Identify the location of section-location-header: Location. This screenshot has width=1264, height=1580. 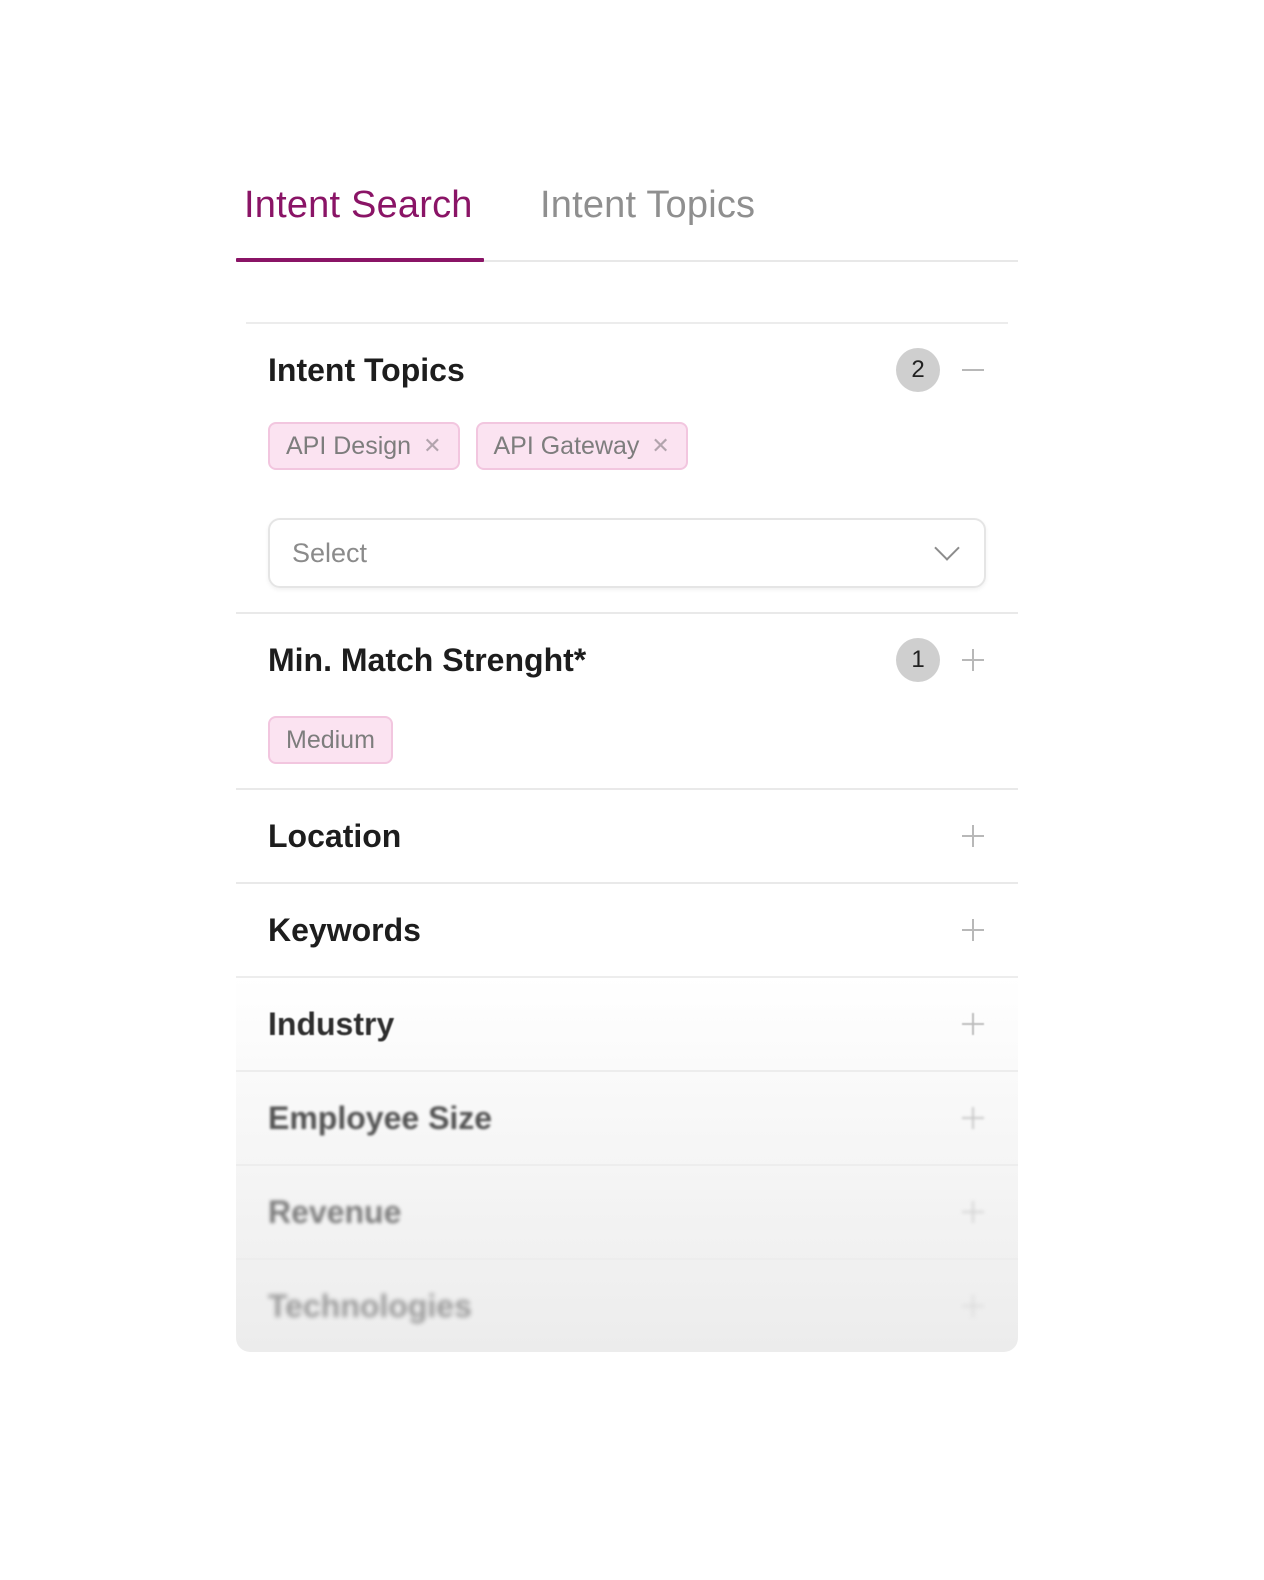
(627, 836).